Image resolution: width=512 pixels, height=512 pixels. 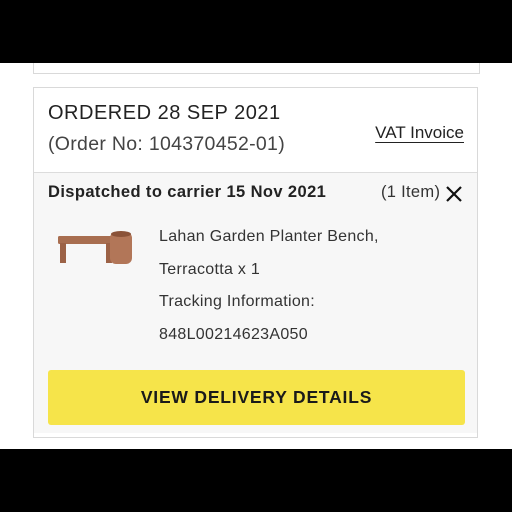 I want to click on close-icon, so click(x=454, y=194).